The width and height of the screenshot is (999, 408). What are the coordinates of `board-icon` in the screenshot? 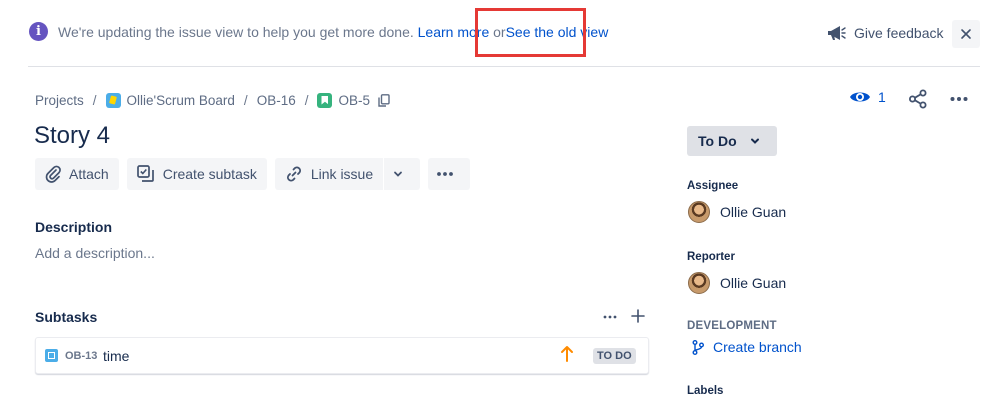 It's located at (113, 100).